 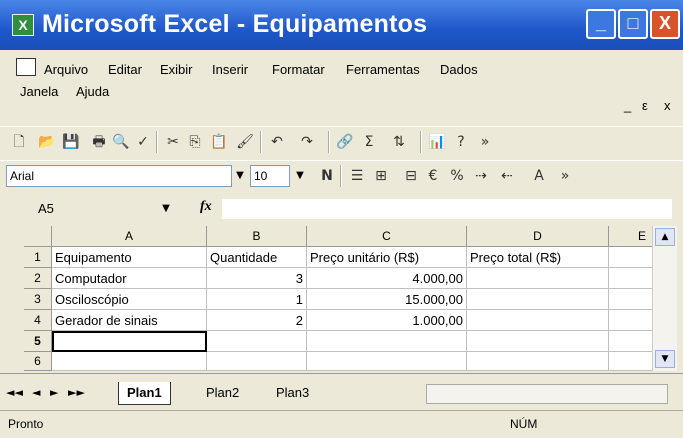 I want to click on maximize-button: □, so click(x=633, y=24).